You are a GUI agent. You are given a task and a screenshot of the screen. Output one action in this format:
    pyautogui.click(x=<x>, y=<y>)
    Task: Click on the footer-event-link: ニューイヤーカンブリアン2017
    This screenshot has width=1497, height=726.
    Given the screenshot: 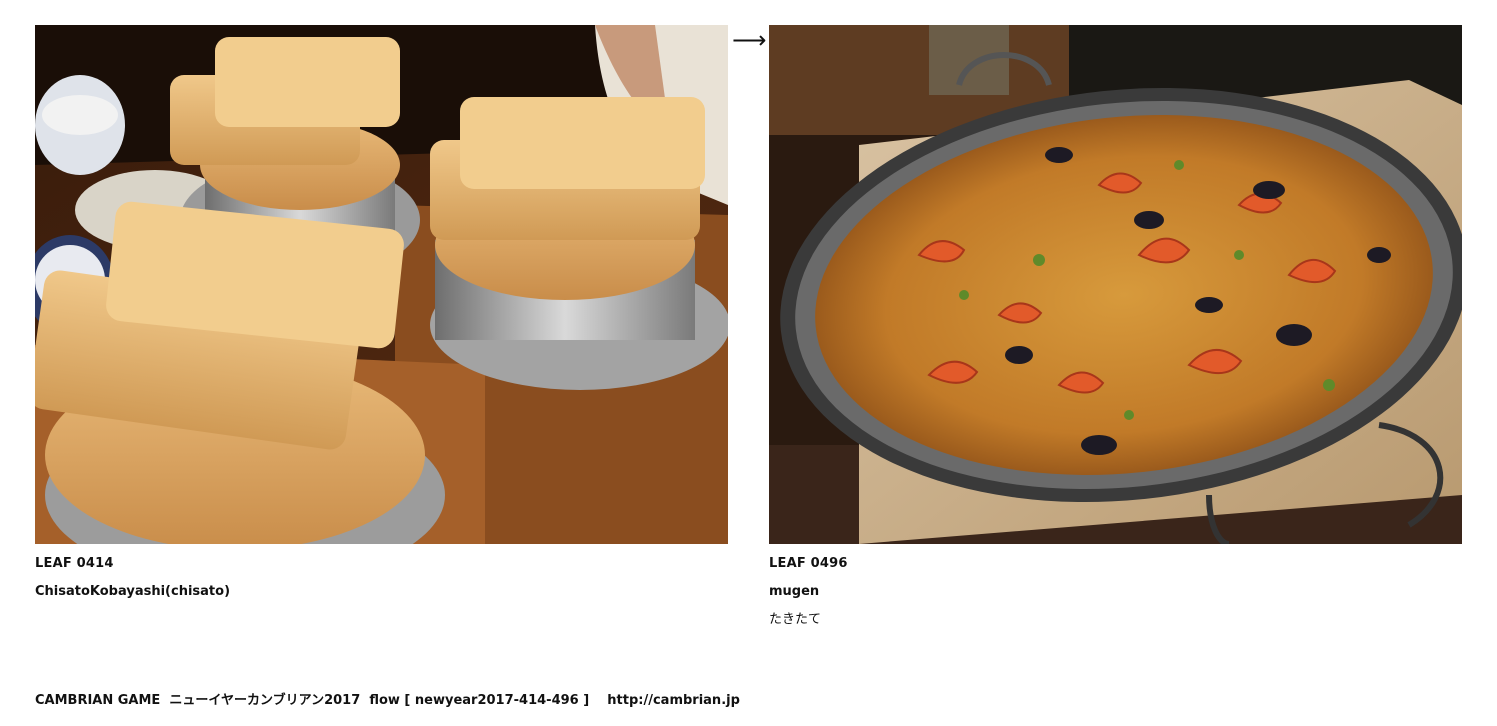 What is the action you would take?
    pyautogui.click(x=264, y=700)
    